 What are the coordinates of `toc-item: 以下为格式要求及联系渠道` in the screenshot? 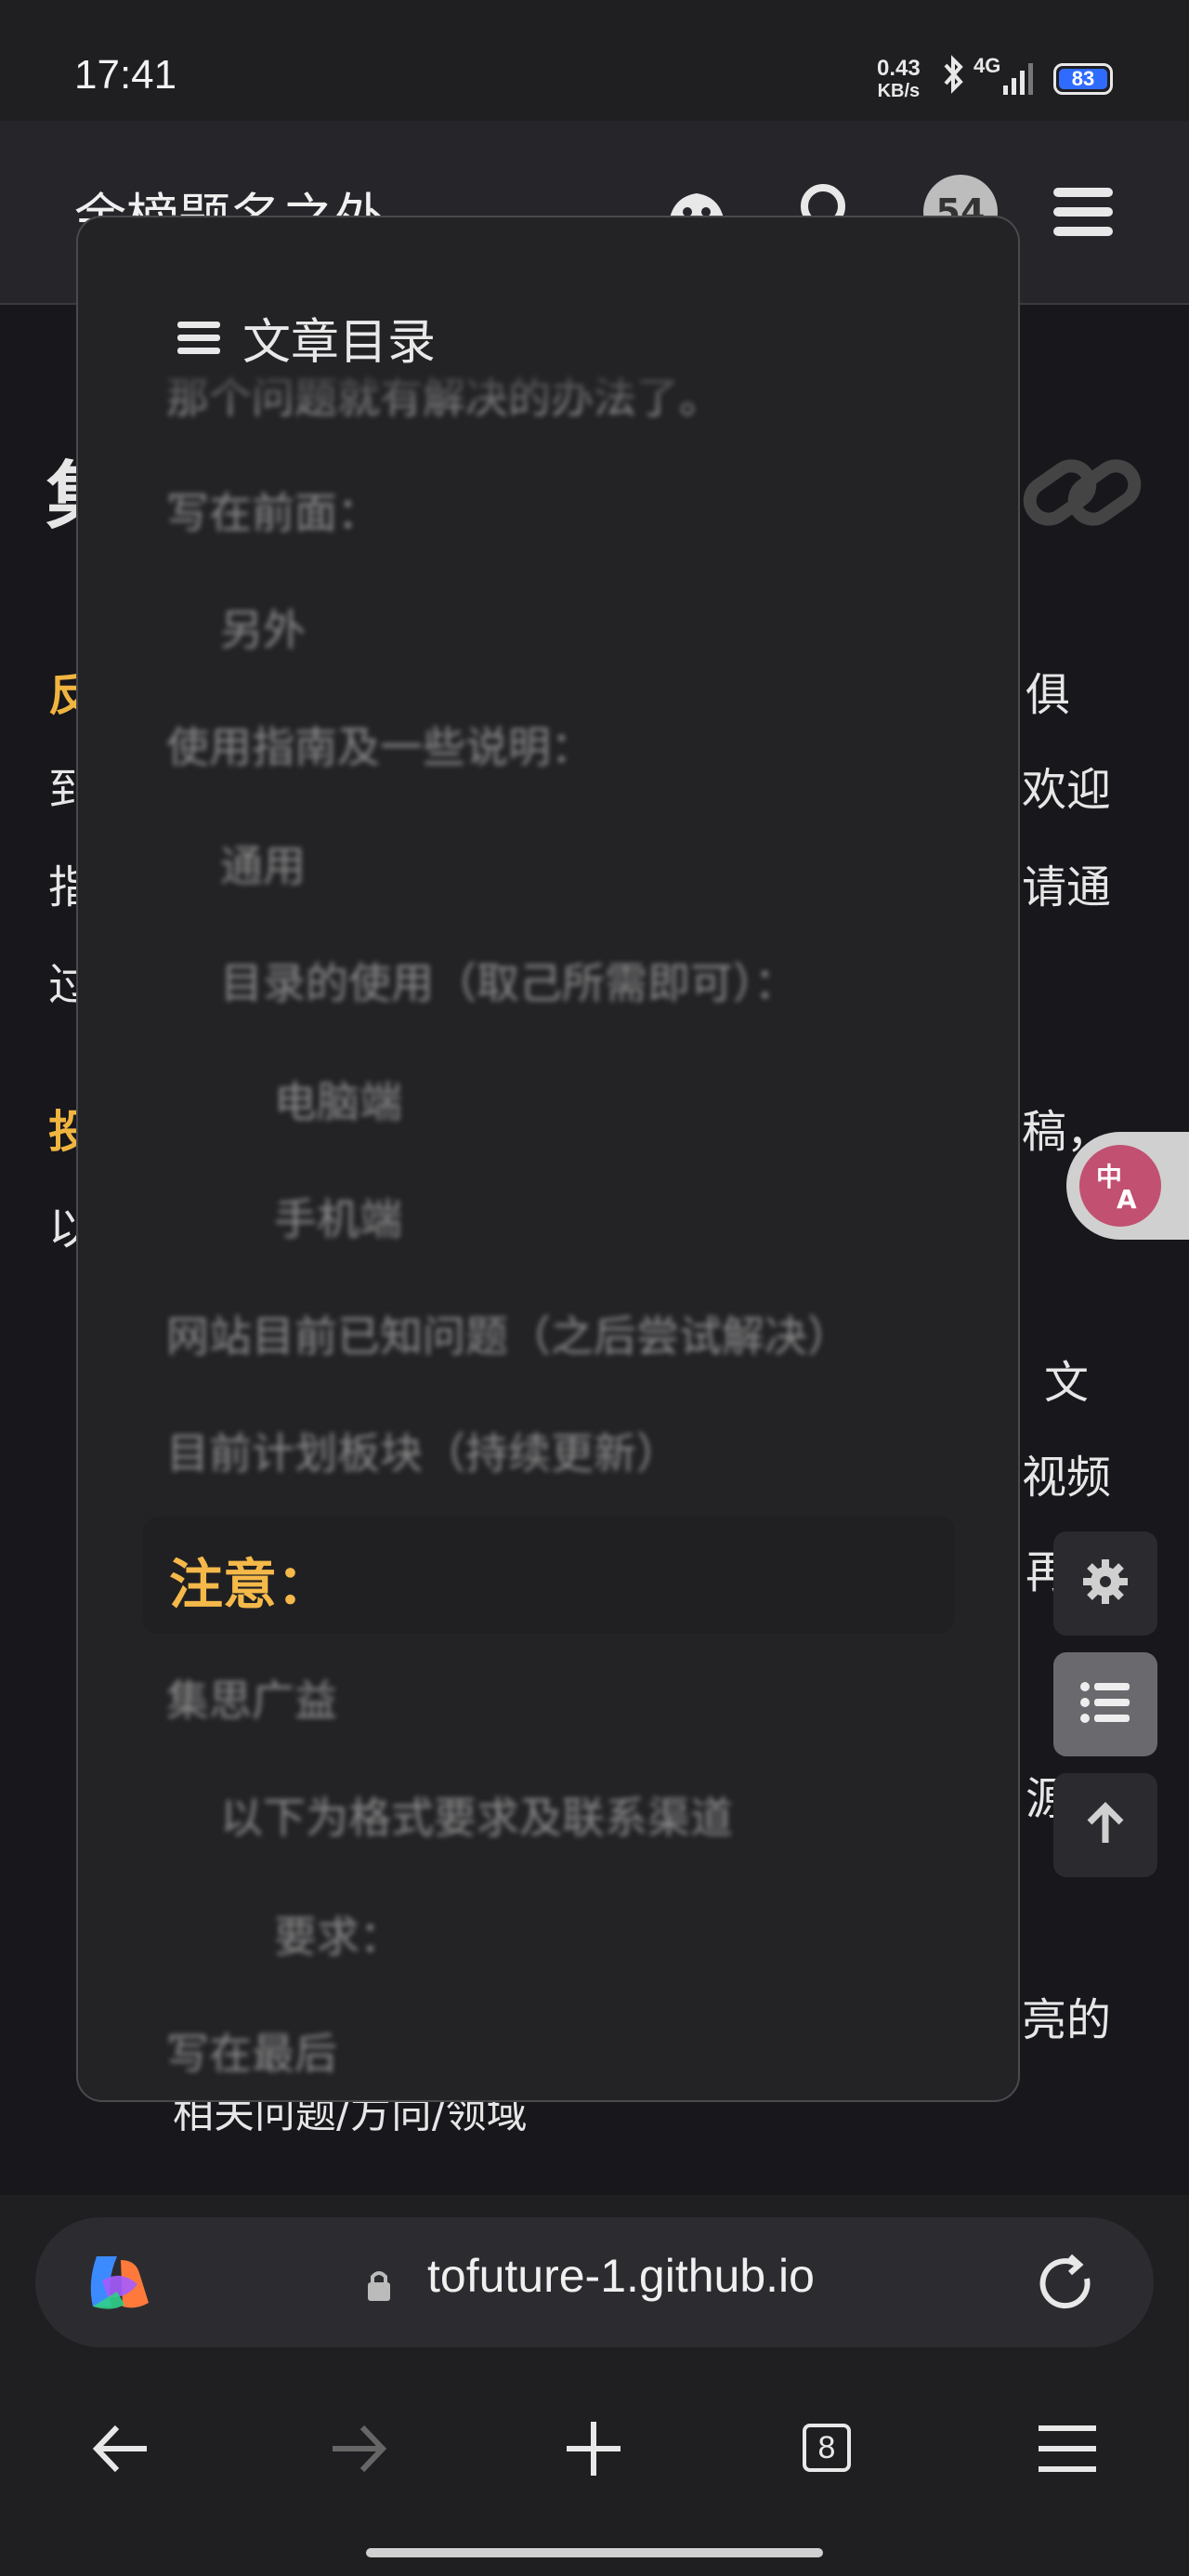 It's located at (477, 1815).